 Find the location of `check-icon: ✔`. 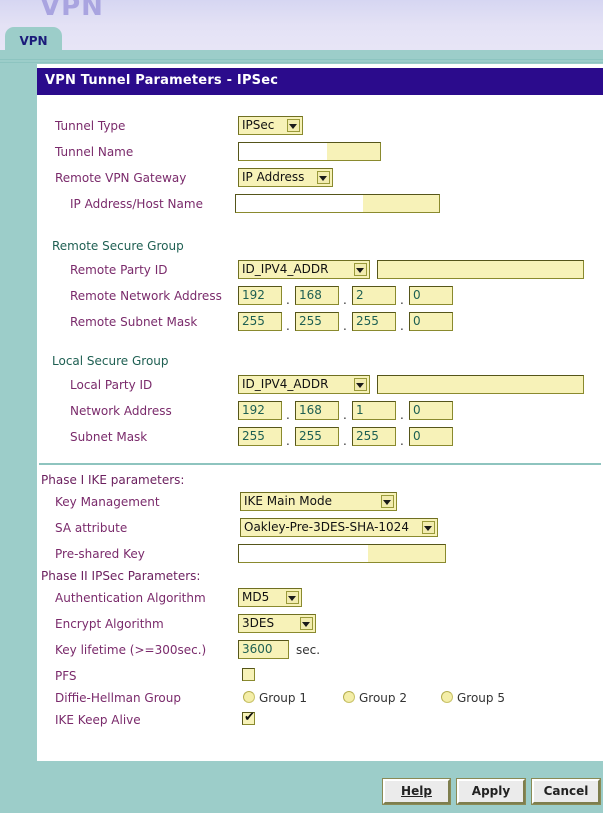

check-icon: ✔ is located at coordinates (249, 717).